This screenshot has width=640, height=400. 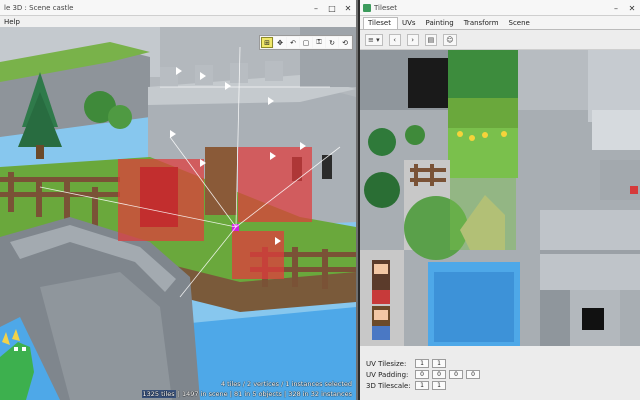 What do you see at coordinates (503, 385) in the screenshot?
I see `tilescale-row: 3D Tilescale: 1 1` at bounding box center [503, 385].